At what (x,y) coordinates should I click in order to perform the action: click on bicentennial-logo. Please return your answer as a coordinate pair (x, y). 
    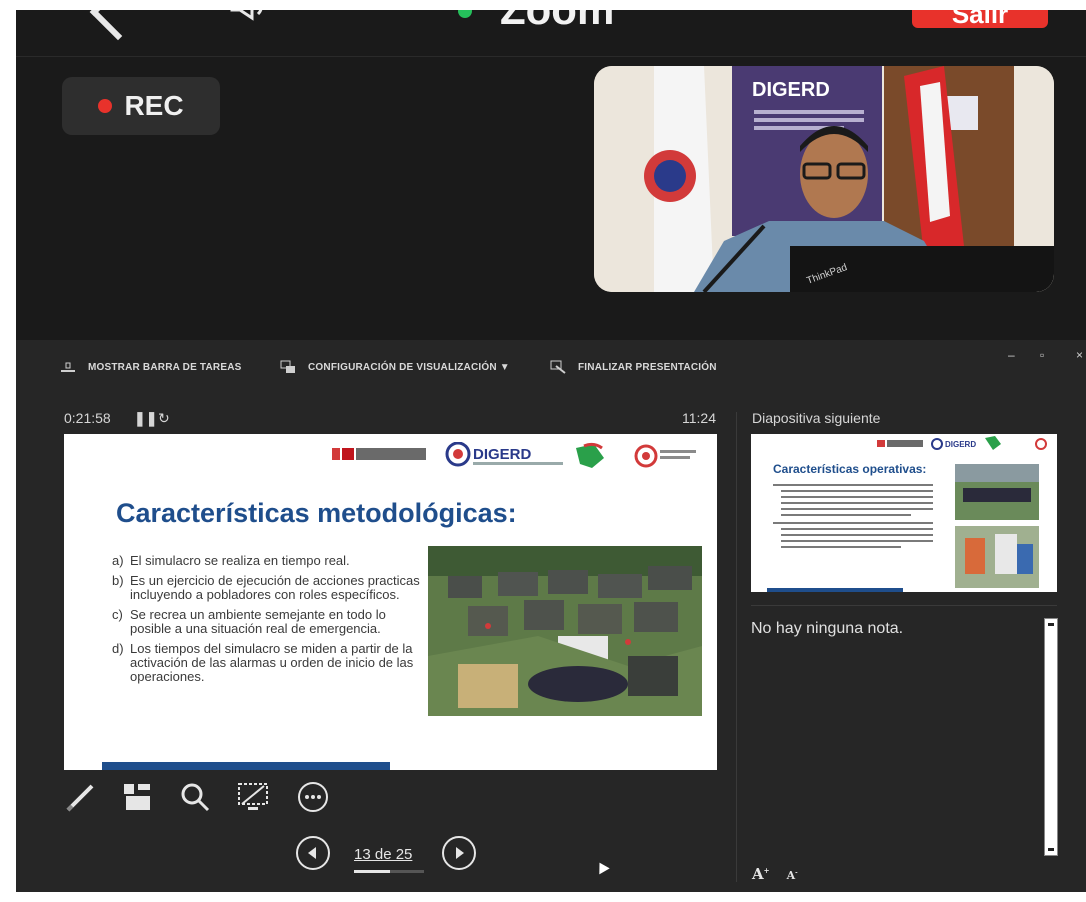
    Looking at the image, I should click on (665, 456).